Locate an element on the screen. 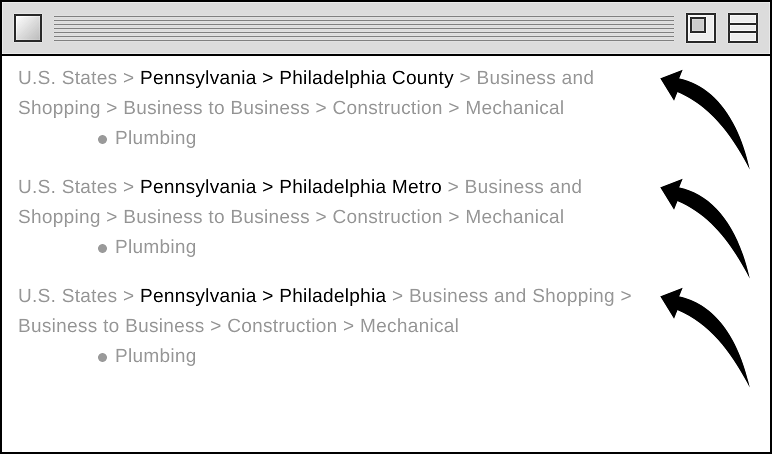 The width and height of the screenshot is (772, 454). breadcrumb-path: U.S. States > Pennsylvania > Philadelphia County > Business and Shopping > Business to Business > Construction > Mechanical is located at coordinates (307, 94).